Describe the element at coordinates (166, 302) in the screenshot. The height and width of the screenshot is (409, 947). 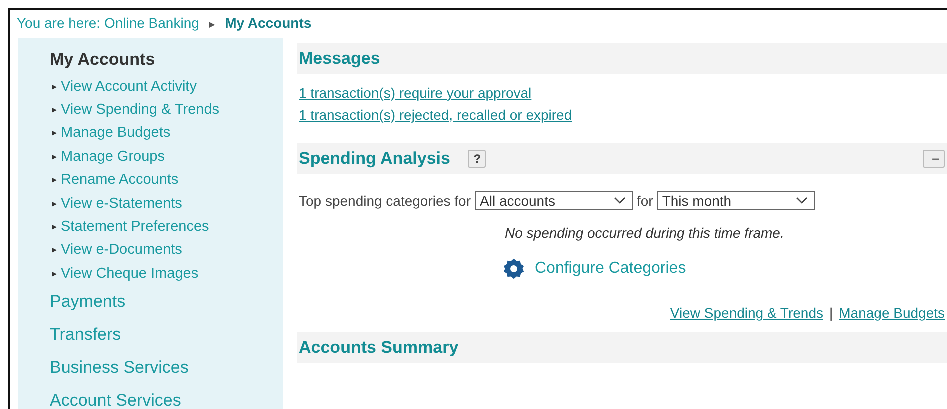
I see `sidebar-item: Payments` at that location.